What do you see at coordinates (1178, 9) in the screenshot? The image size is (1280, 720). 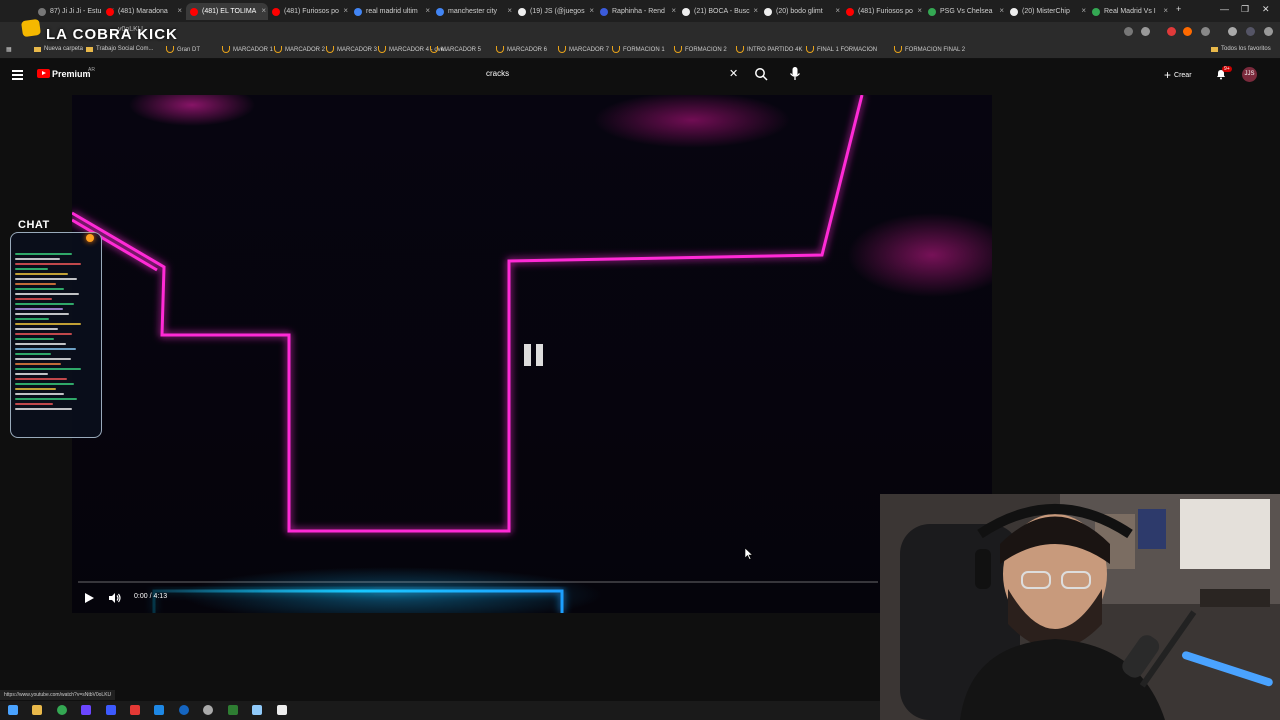 I see `new-tab-button: +` at bounding box center [1178, 9].